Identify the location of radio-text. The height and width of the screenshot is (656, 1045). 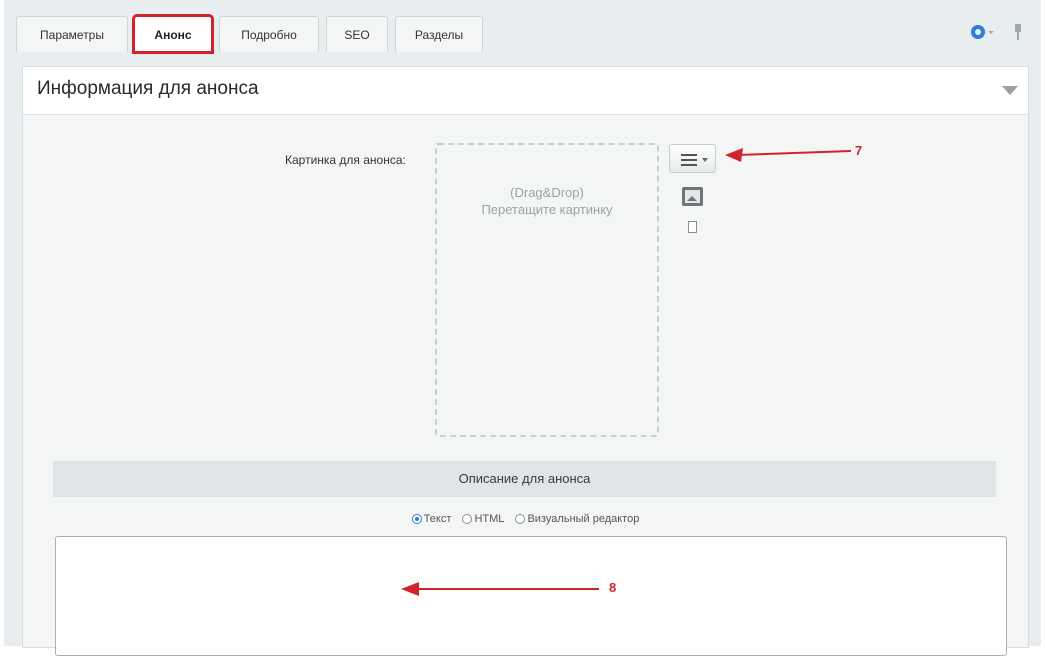
(416, 519).